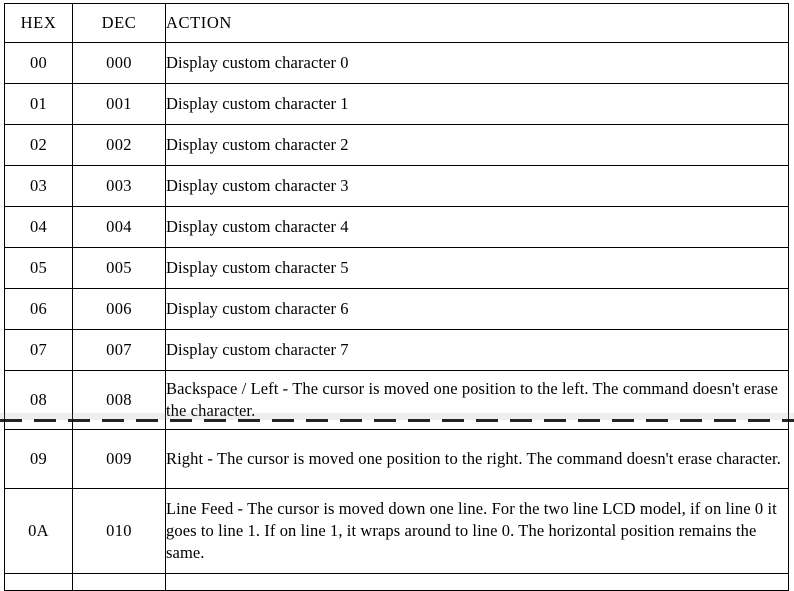  What do you see at coordinates (38, 309) in the screenshot?
I see `cell-hex: 06` at bounding box center [38, 309].